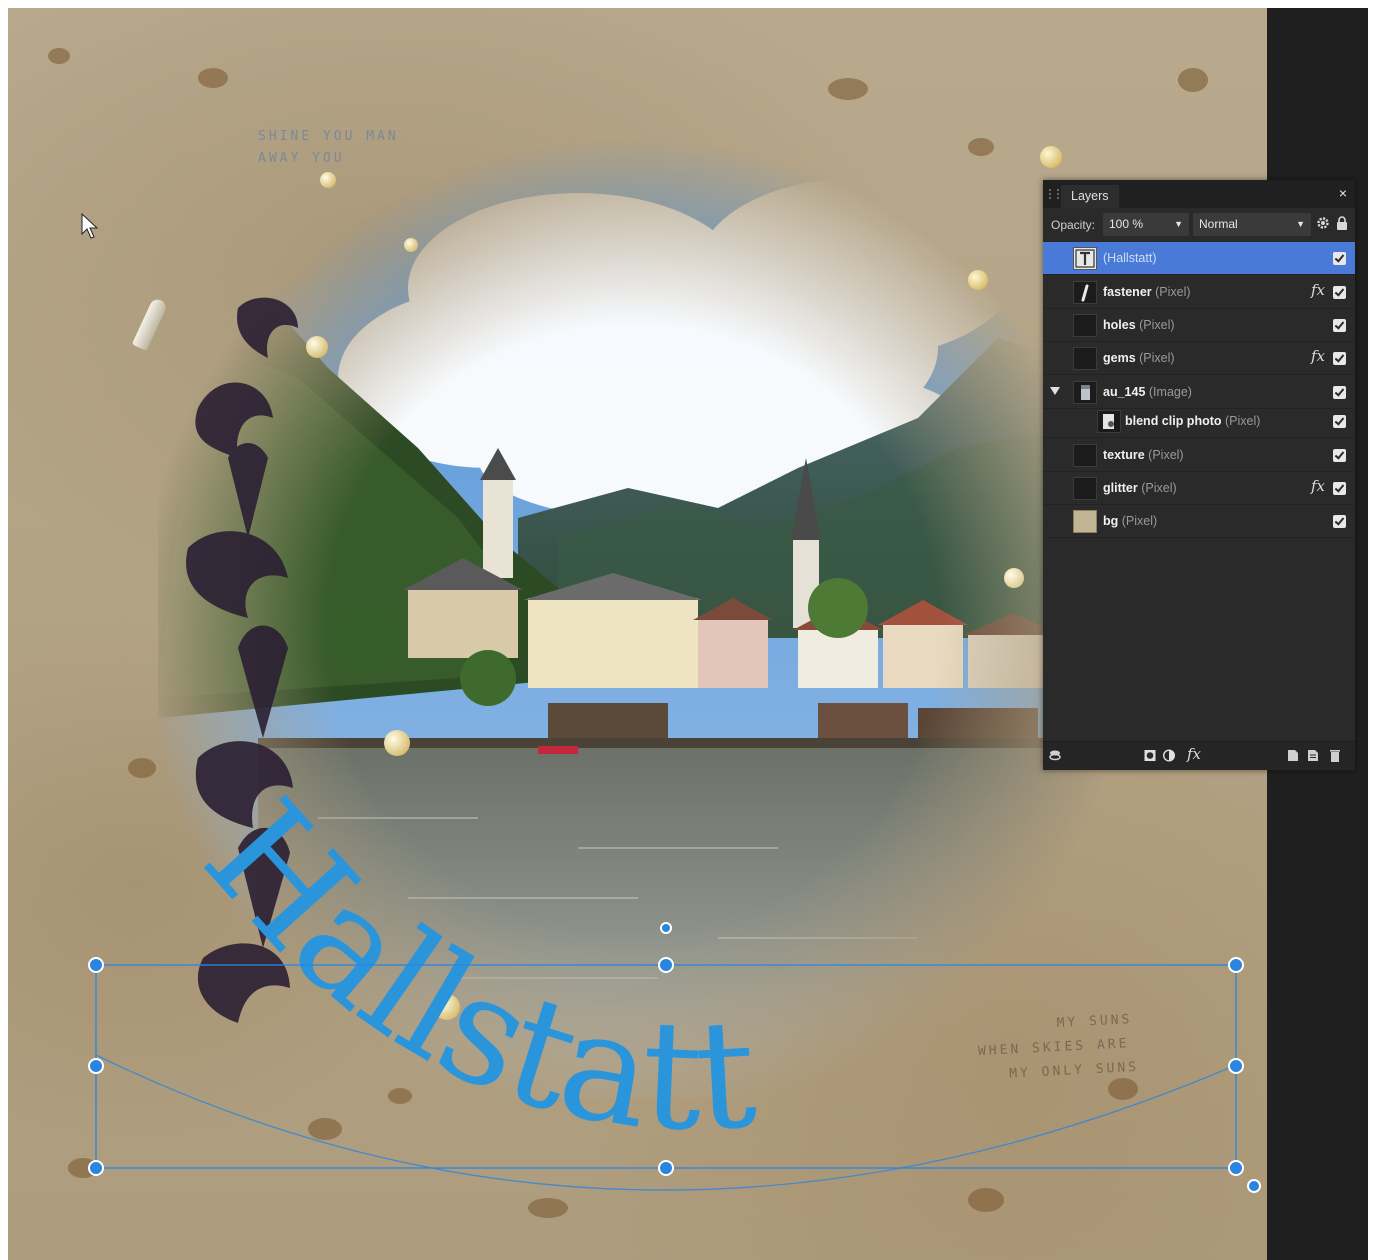 The width and height of the screenshot is (1376, 1260). What do you see at coordinates (1085, 521) in the screenshot?
I see `bg-thumb` at bounding box center [1085, 521].